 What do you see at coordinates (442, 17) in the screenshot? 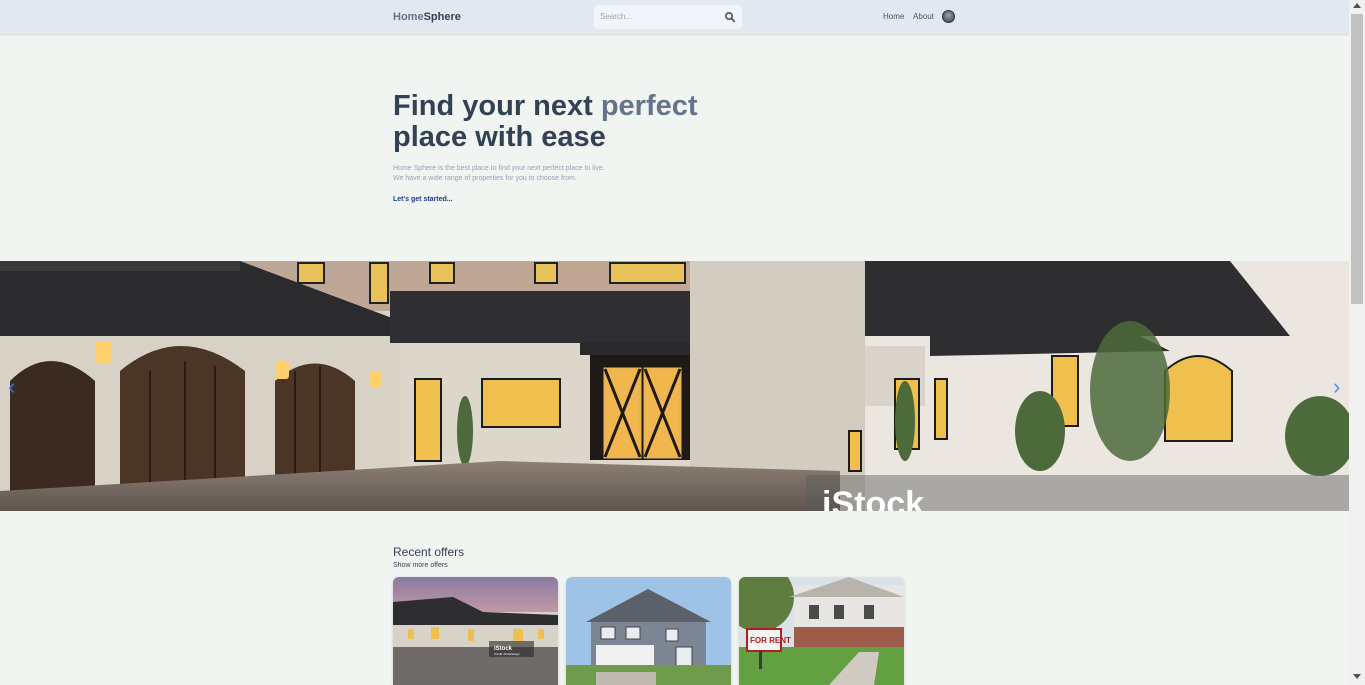
I see `logo-sphere: Sphere` at bounding box center [442, 17].